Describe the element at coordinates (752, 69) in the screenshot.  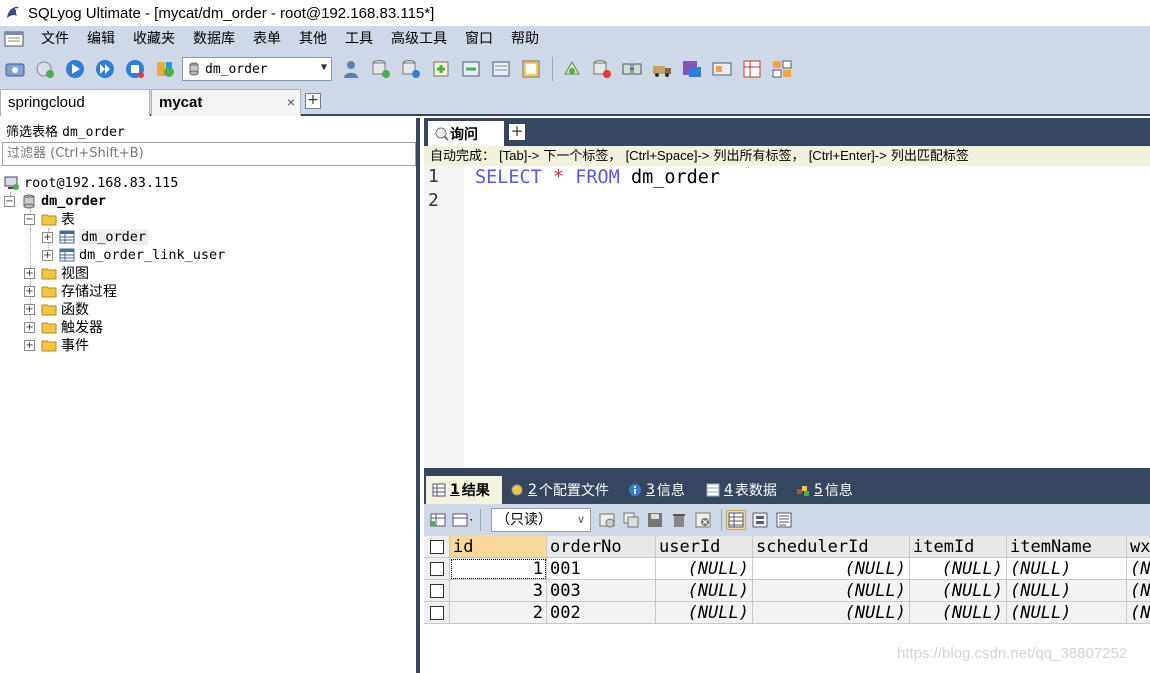
I see `table-diagnostics-icon` at that location.